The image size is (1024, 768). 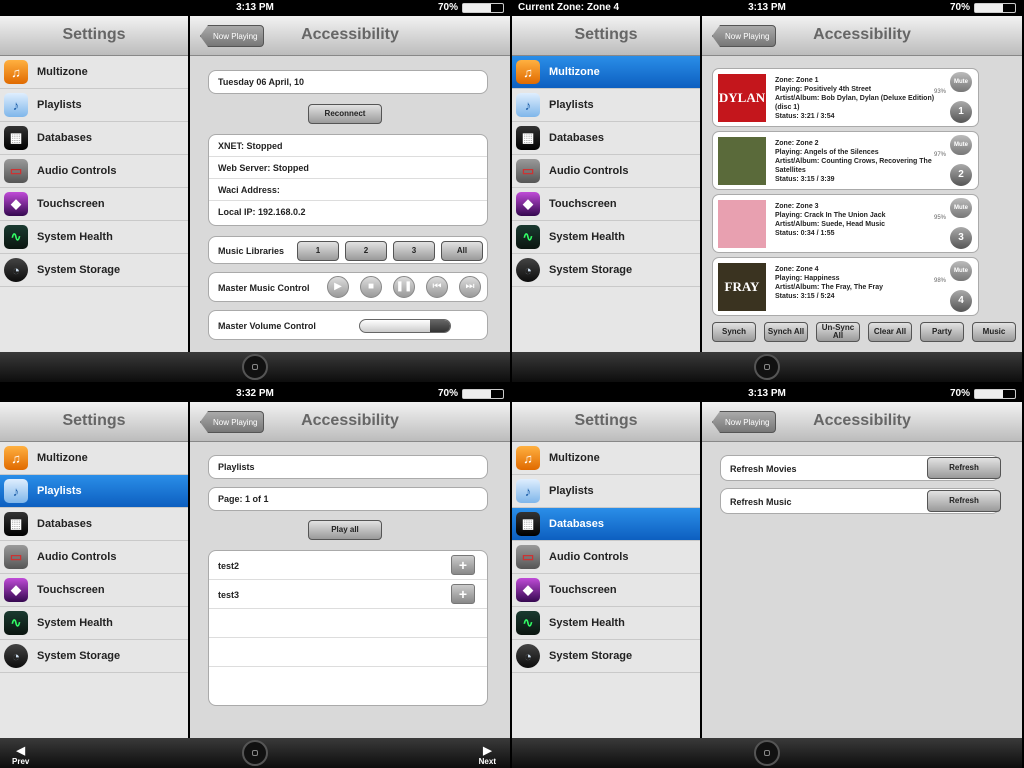 I want to click on refresh-movies-button: Refresh, so click(x=964, y=468).